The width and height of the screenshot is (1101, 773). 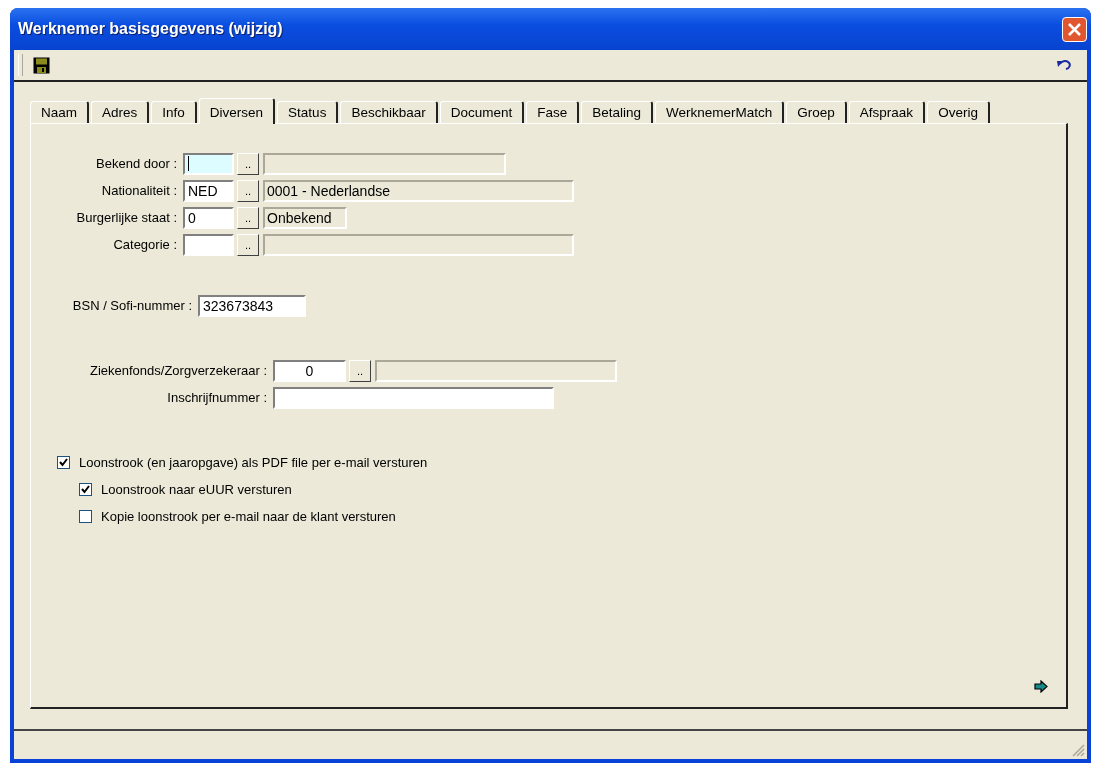 I want to click on arrow-right-icon, so click(x=1041, y=686).